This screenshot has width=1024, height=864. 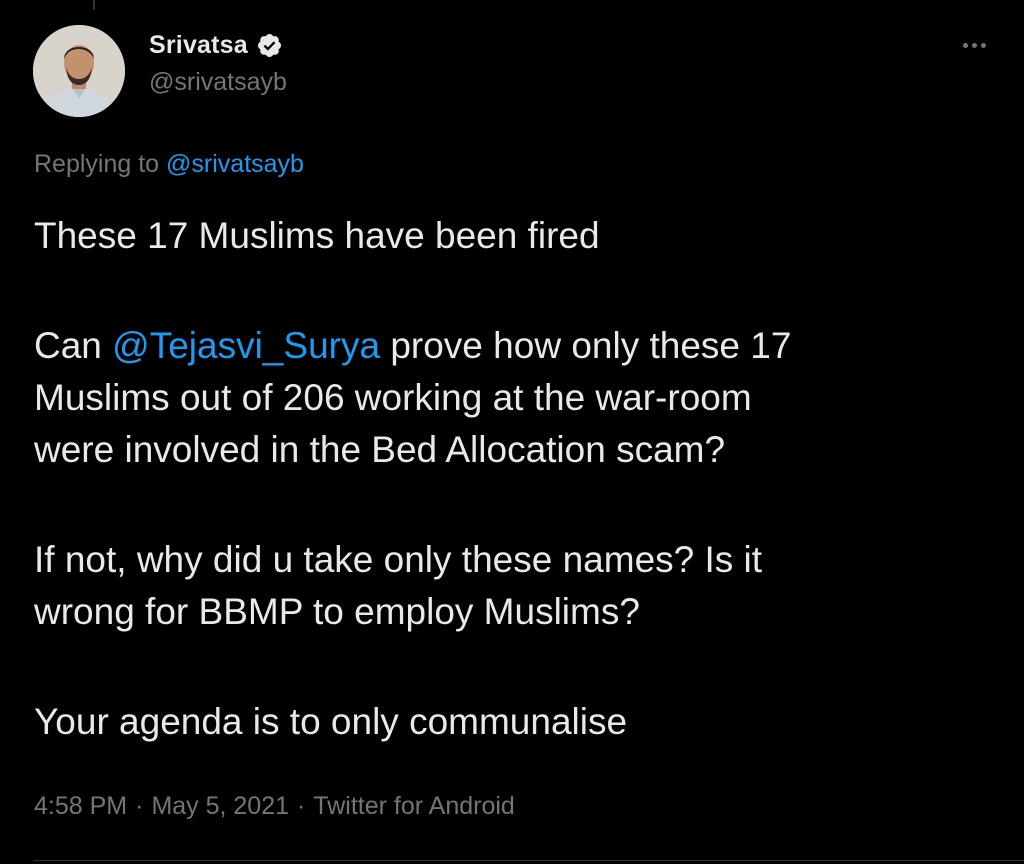 I want to click on tweet-timestamp-date: May 5, 2021, so click(x=220, y=806).